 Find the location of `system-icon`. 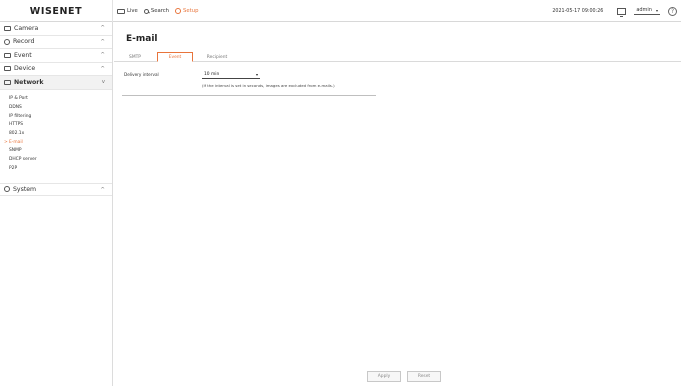

system-icon is located at coordinates (7, 189).